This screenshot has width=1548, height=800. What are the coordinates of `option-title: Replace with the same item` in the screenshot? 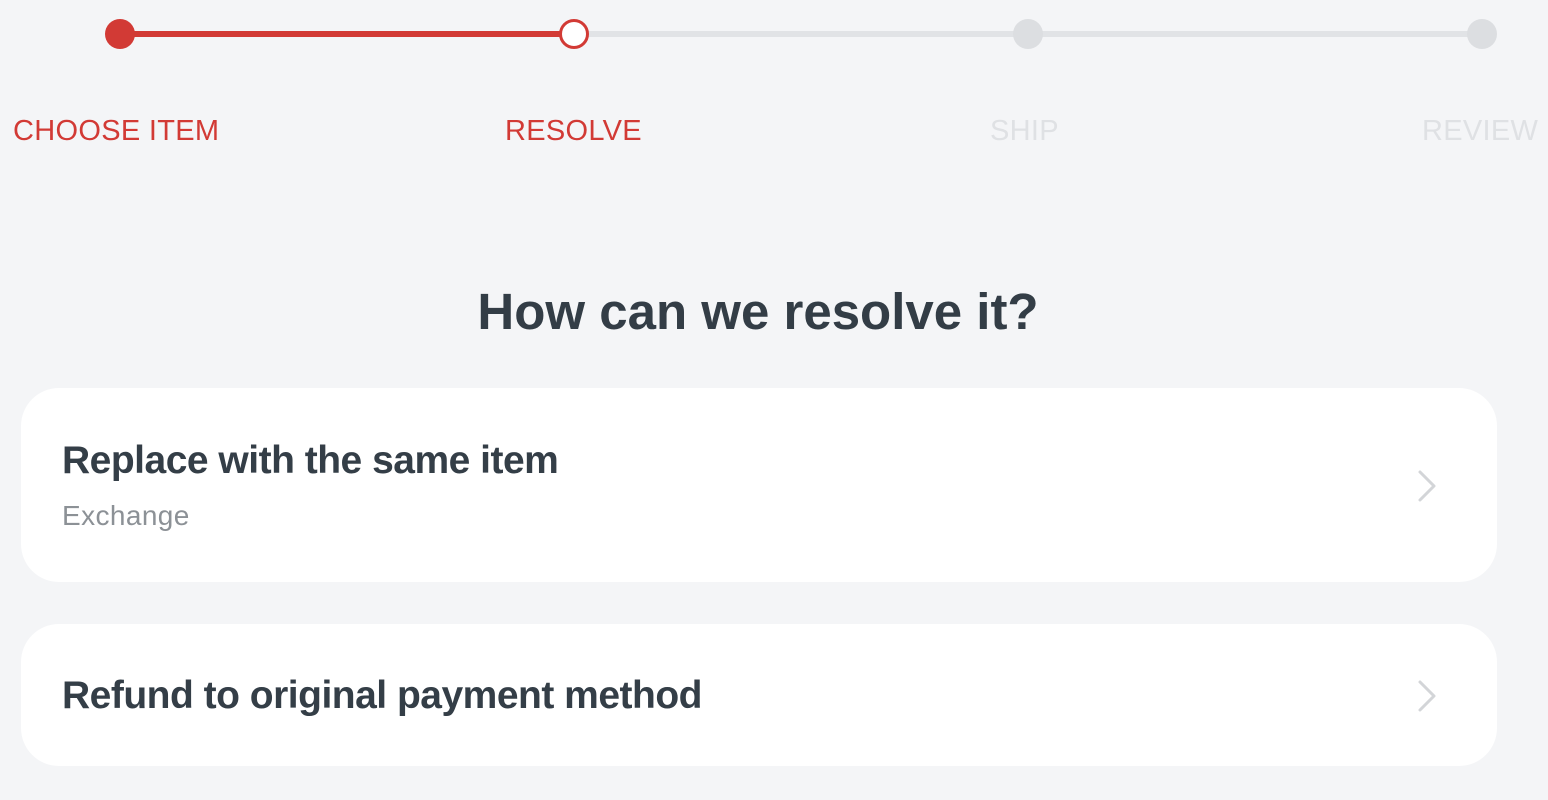 It's located at (310, 460).